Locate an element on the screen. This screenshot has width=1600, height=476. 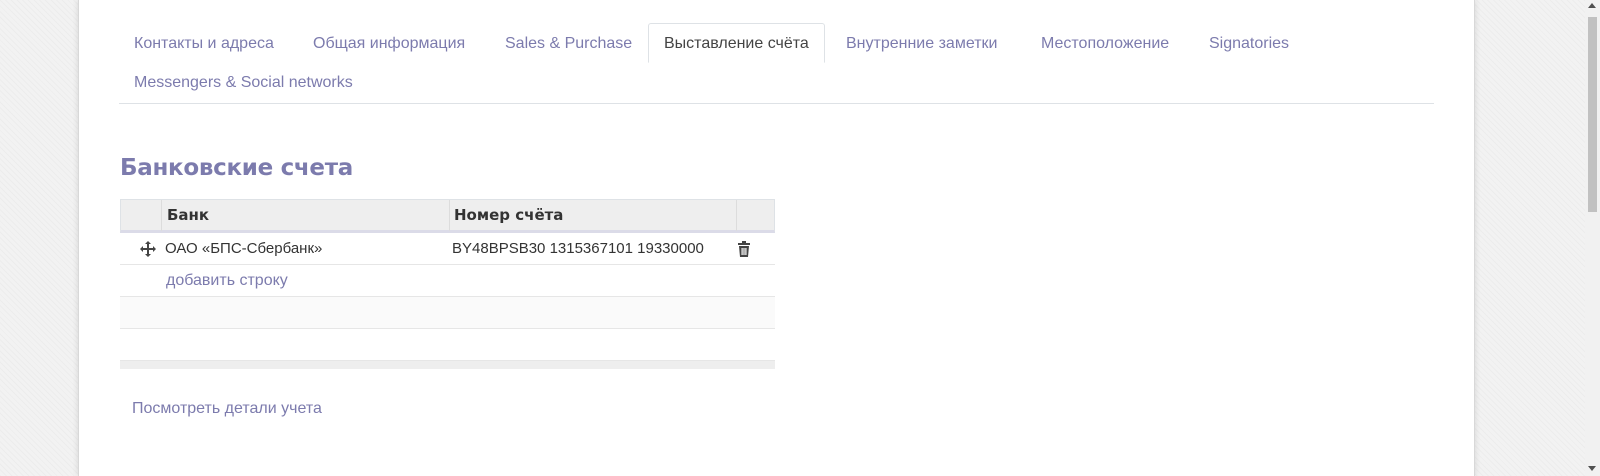
section-title-bank-accounts: Банковские счета is located at coordinates (236, 168).